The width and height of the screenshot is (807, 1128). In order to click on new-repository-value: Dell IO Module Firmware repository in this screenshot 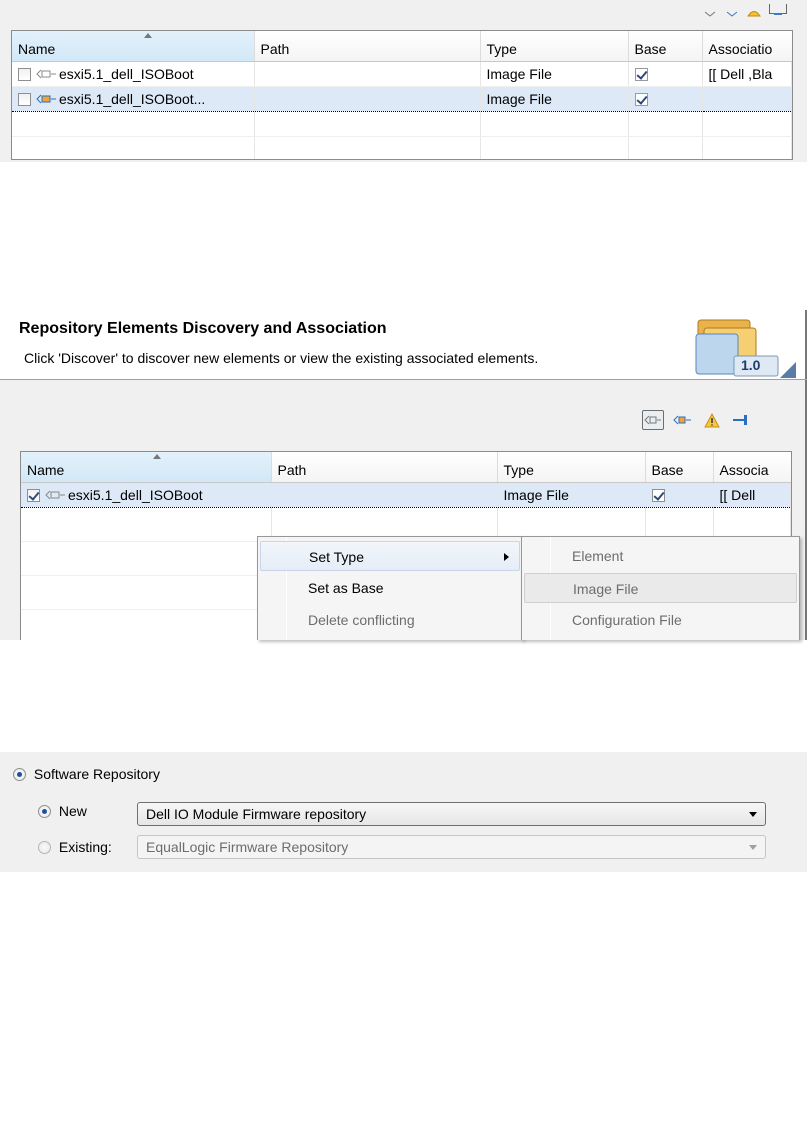, I will do `click(256, 814)`.